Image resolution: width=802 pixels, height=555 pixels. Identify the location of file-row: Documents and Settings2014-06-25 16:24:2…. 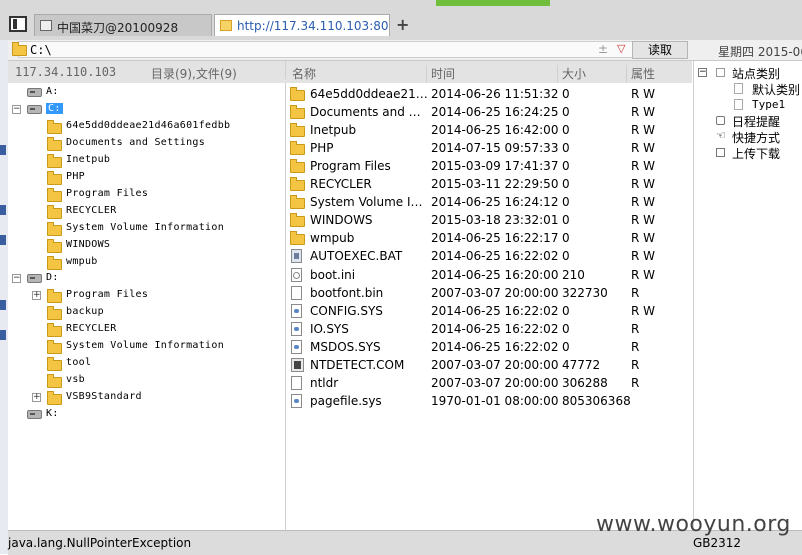
(489, 112).